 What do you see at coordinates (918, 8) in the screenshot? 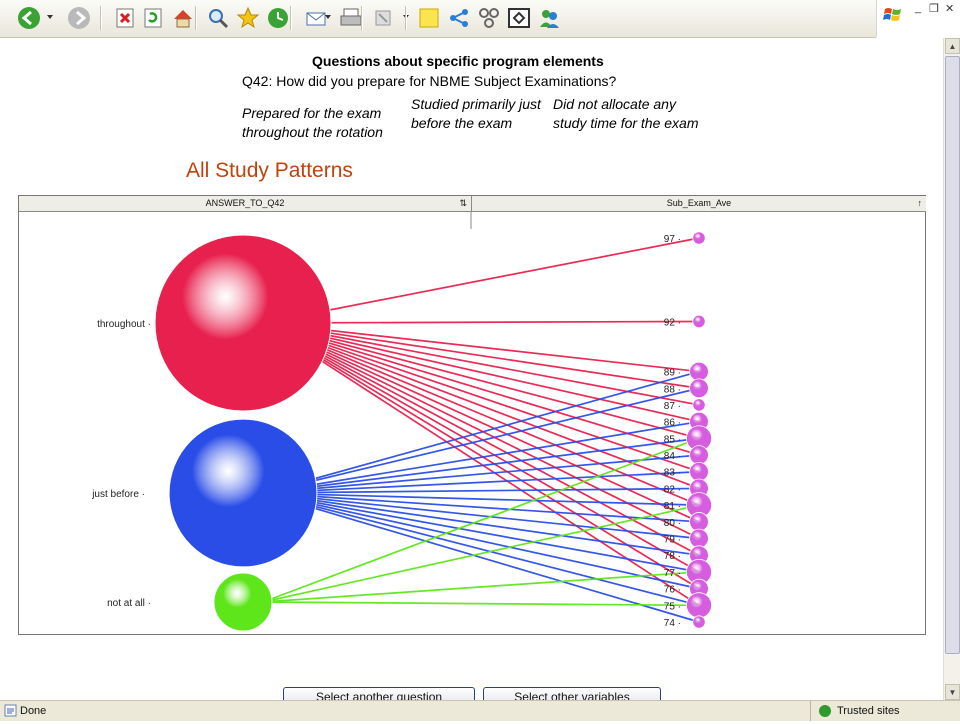
I see `minimize-icon: _` at bounding box center [918, 8].